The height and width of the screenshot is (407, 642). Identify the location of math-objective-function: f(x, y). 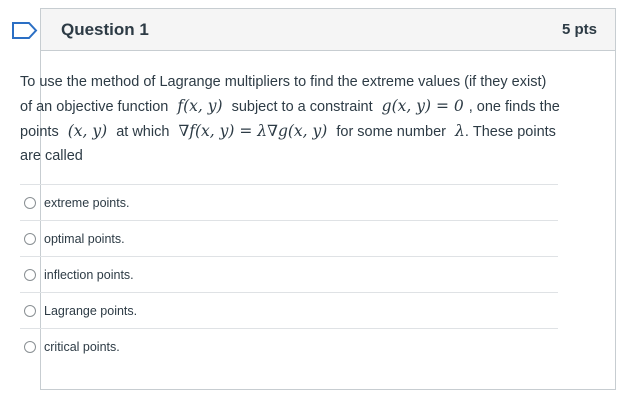
(200, 106).